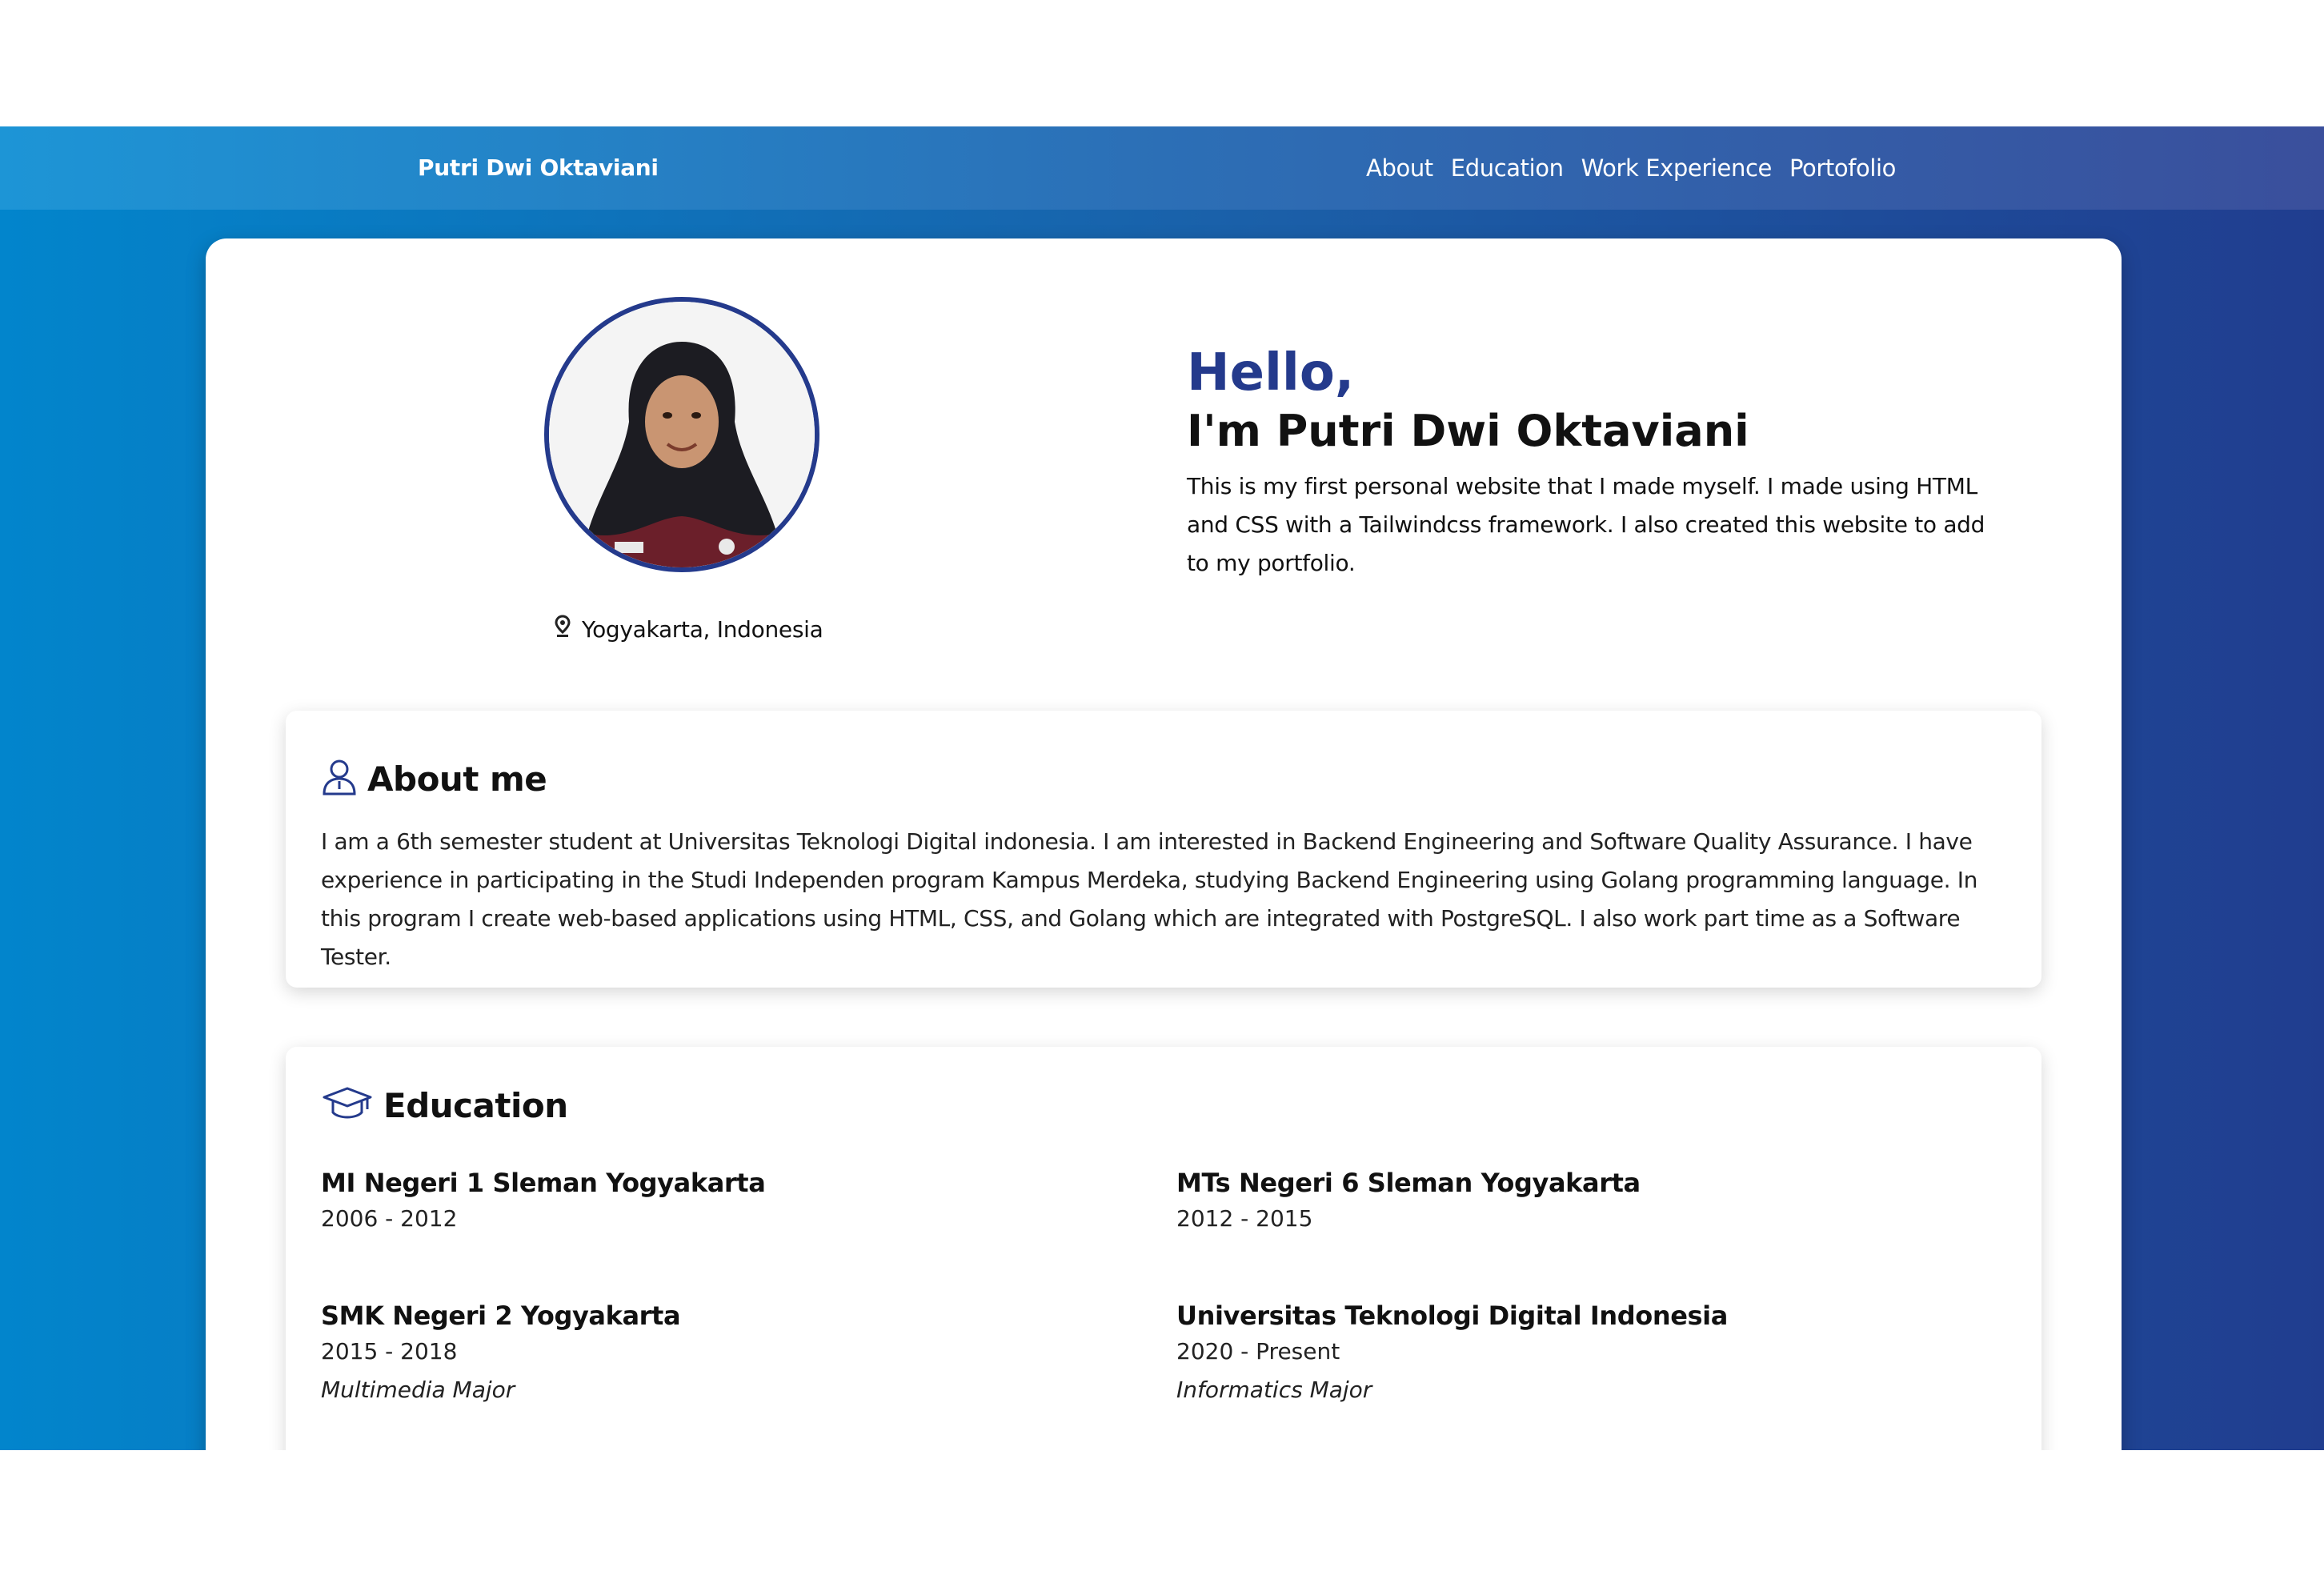  I want to click on school-years: 2006 - 2012, so click(389, 1218).